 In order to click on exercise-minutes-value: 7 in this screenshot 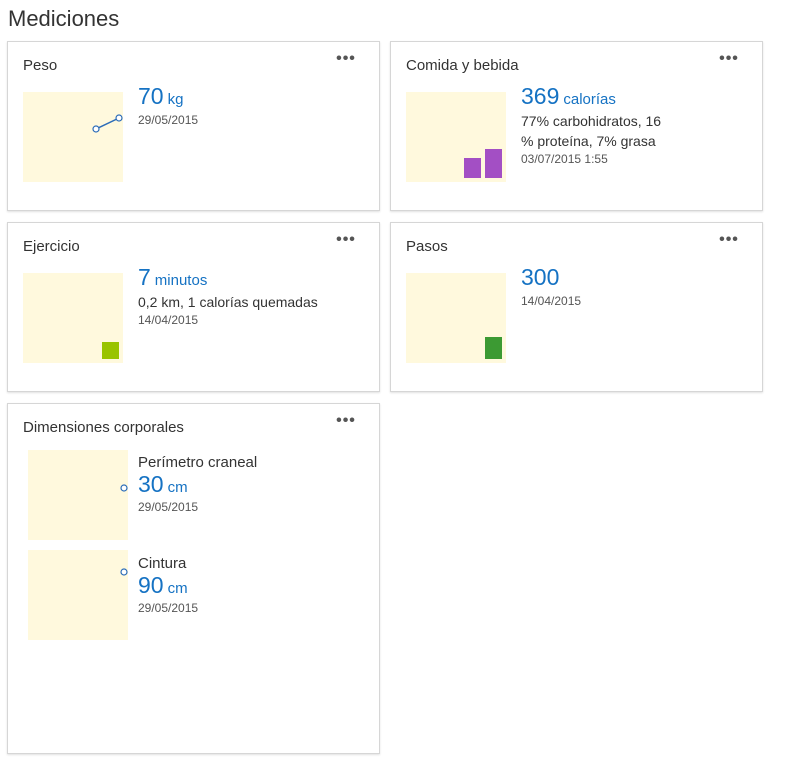, I will do `click(144, 277)`.